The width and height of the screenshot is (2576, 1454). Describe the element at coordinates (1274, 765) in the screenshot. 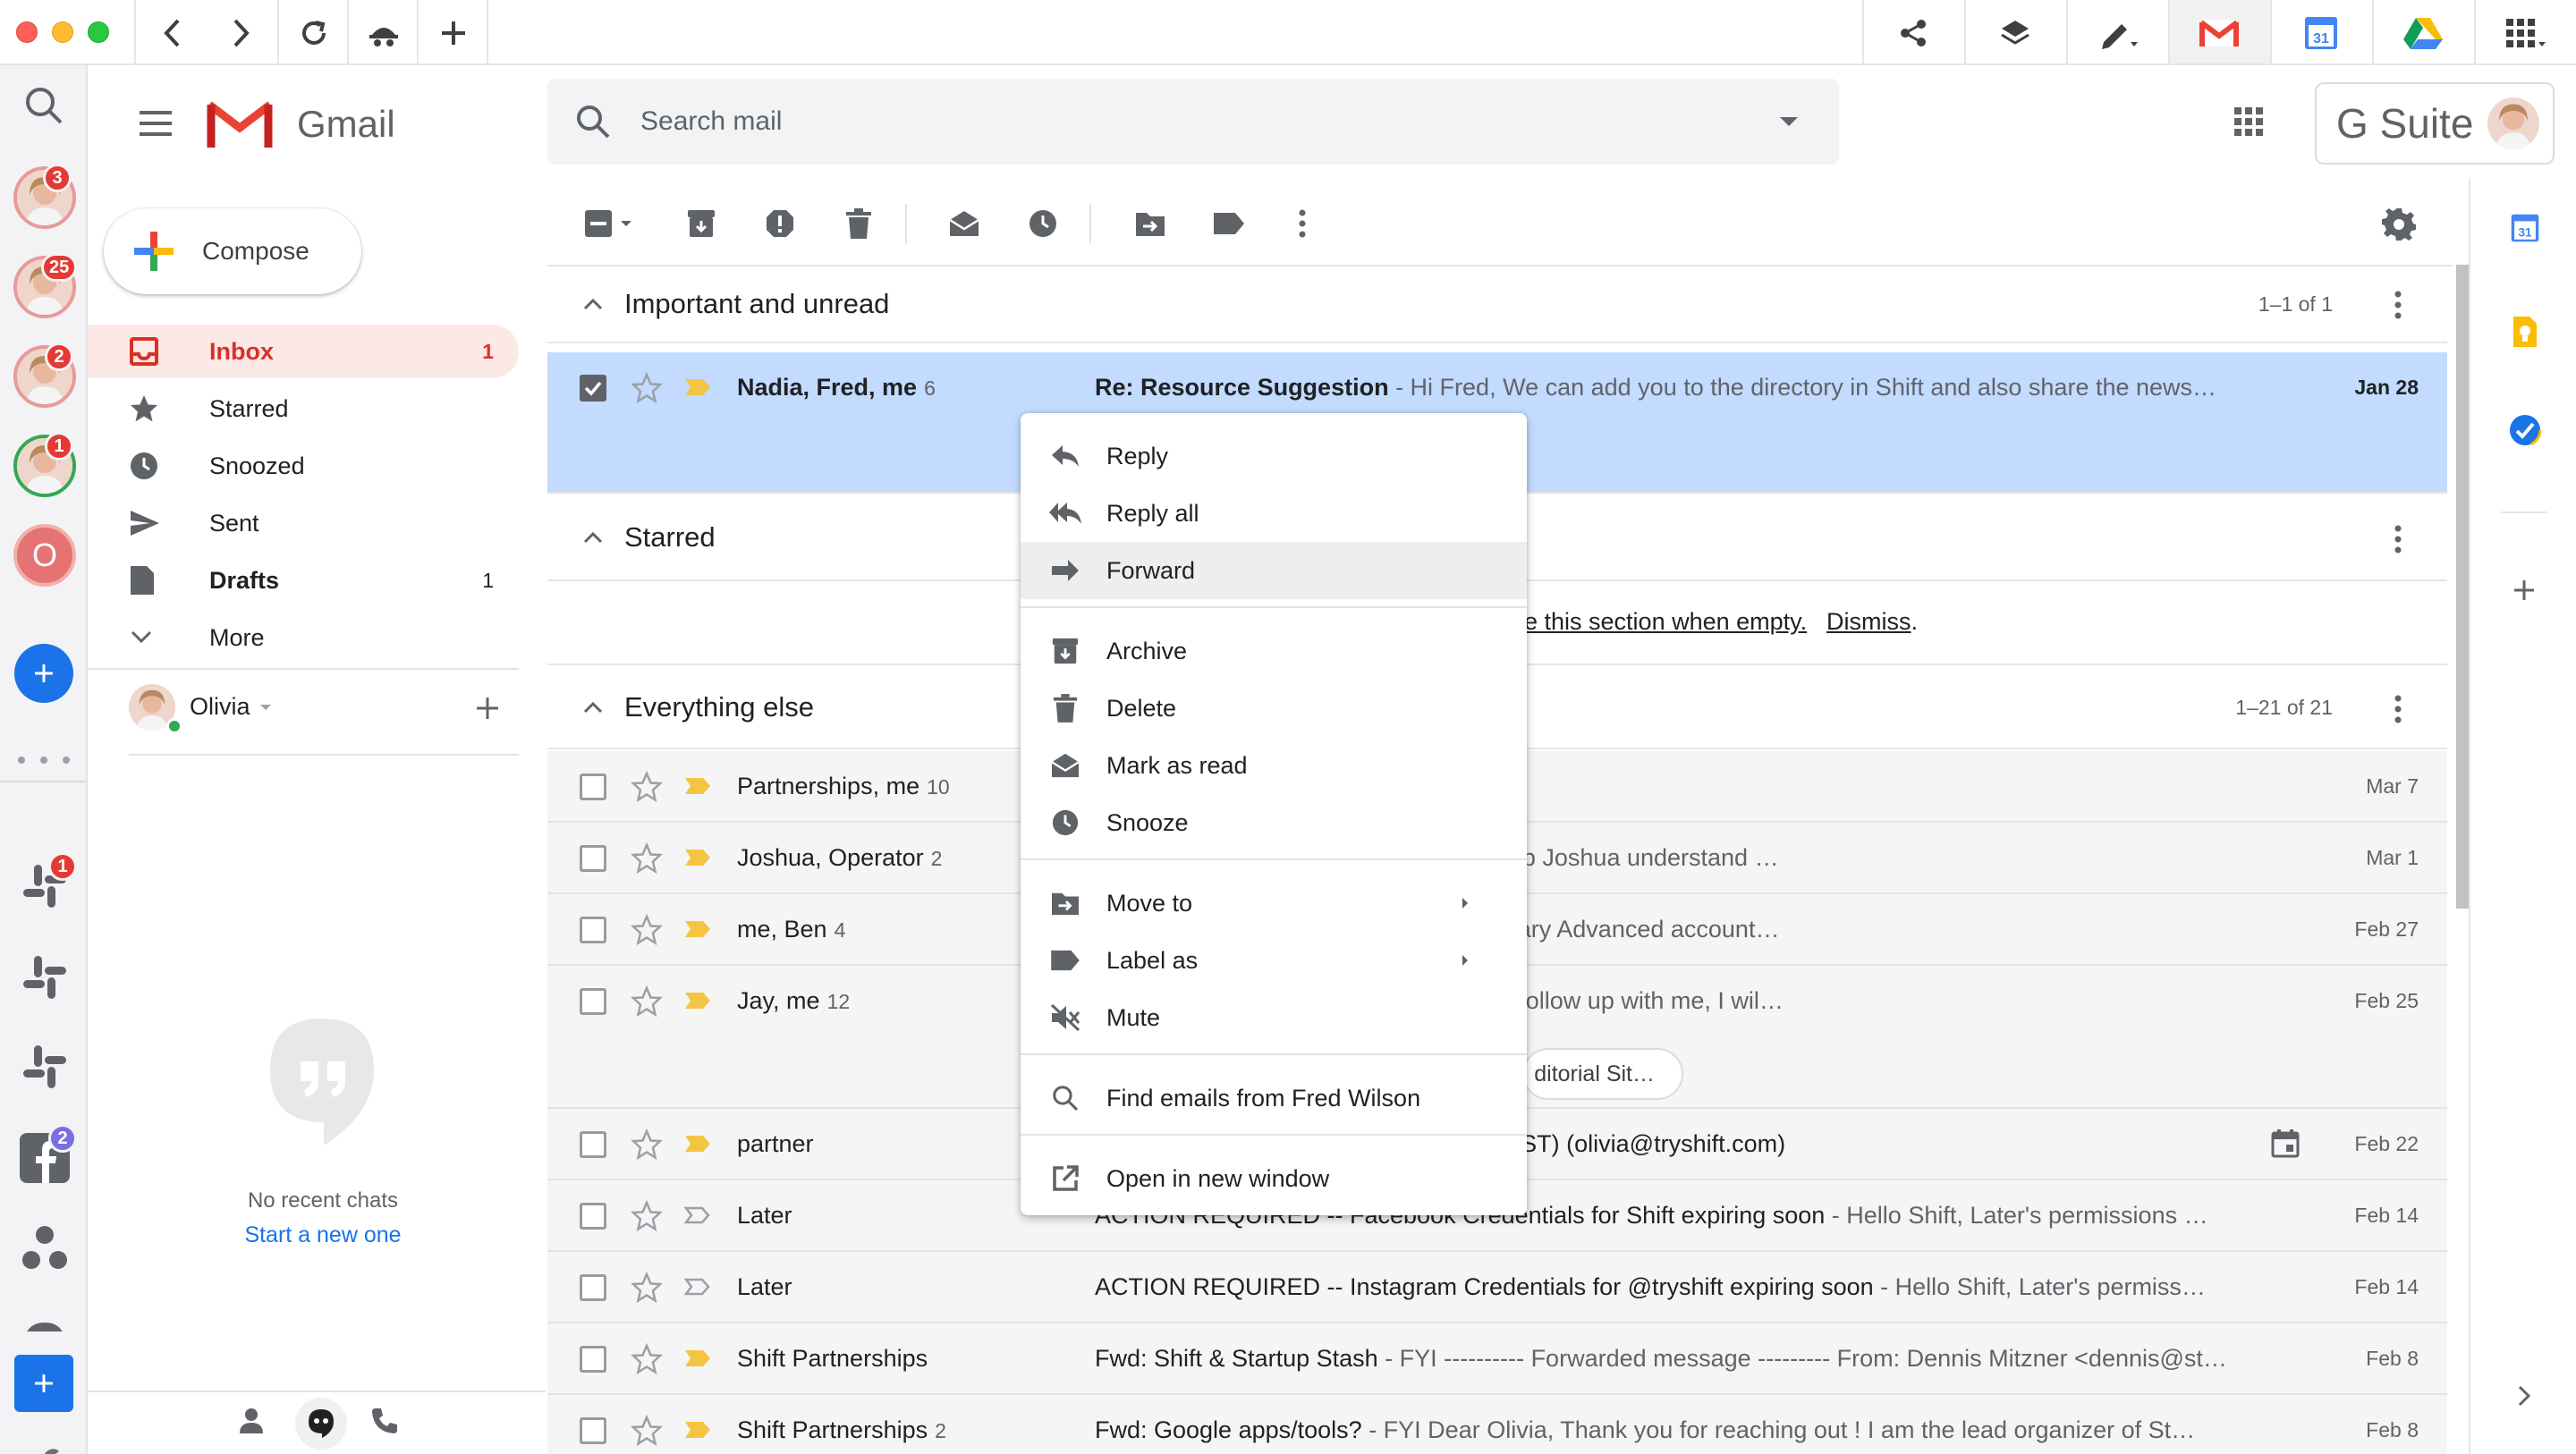

I see `menu-item-mark-as-read: Mark as read` at that location.